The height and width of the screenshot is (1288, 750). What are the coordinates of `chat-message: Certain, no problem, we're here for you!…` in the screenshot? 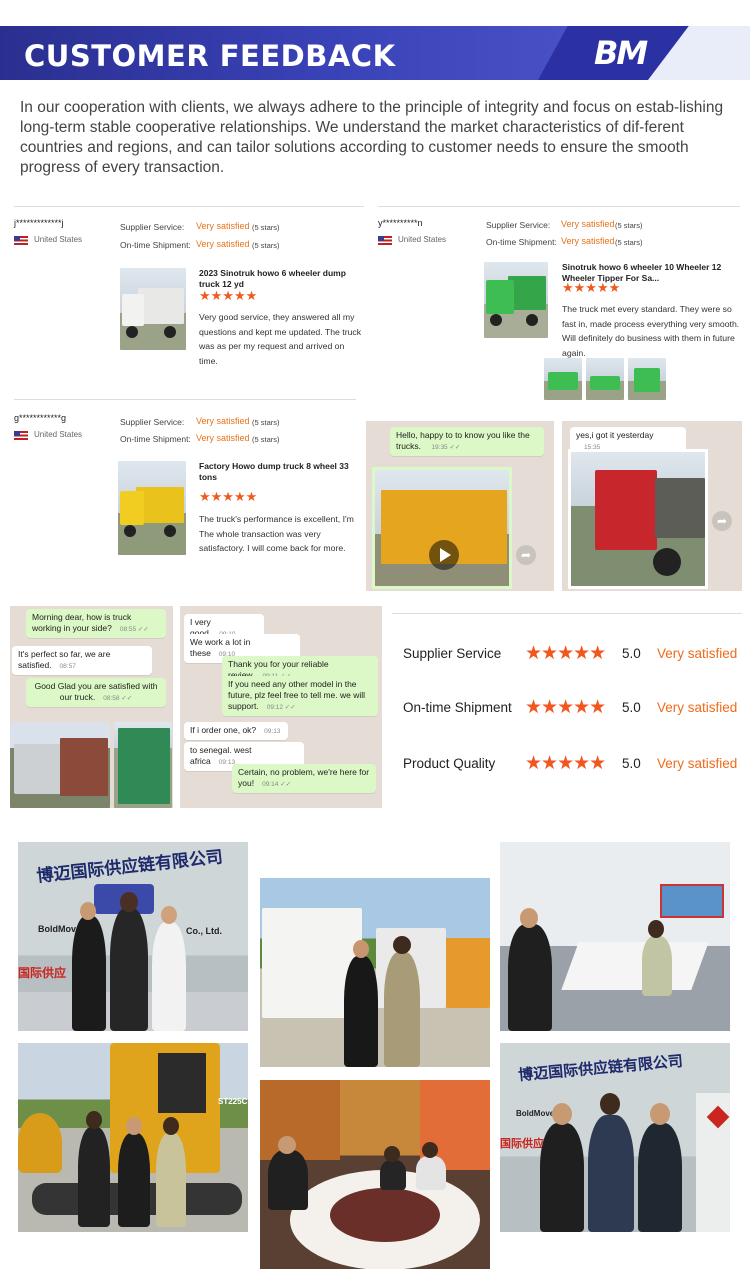 It's located at (304, 778).